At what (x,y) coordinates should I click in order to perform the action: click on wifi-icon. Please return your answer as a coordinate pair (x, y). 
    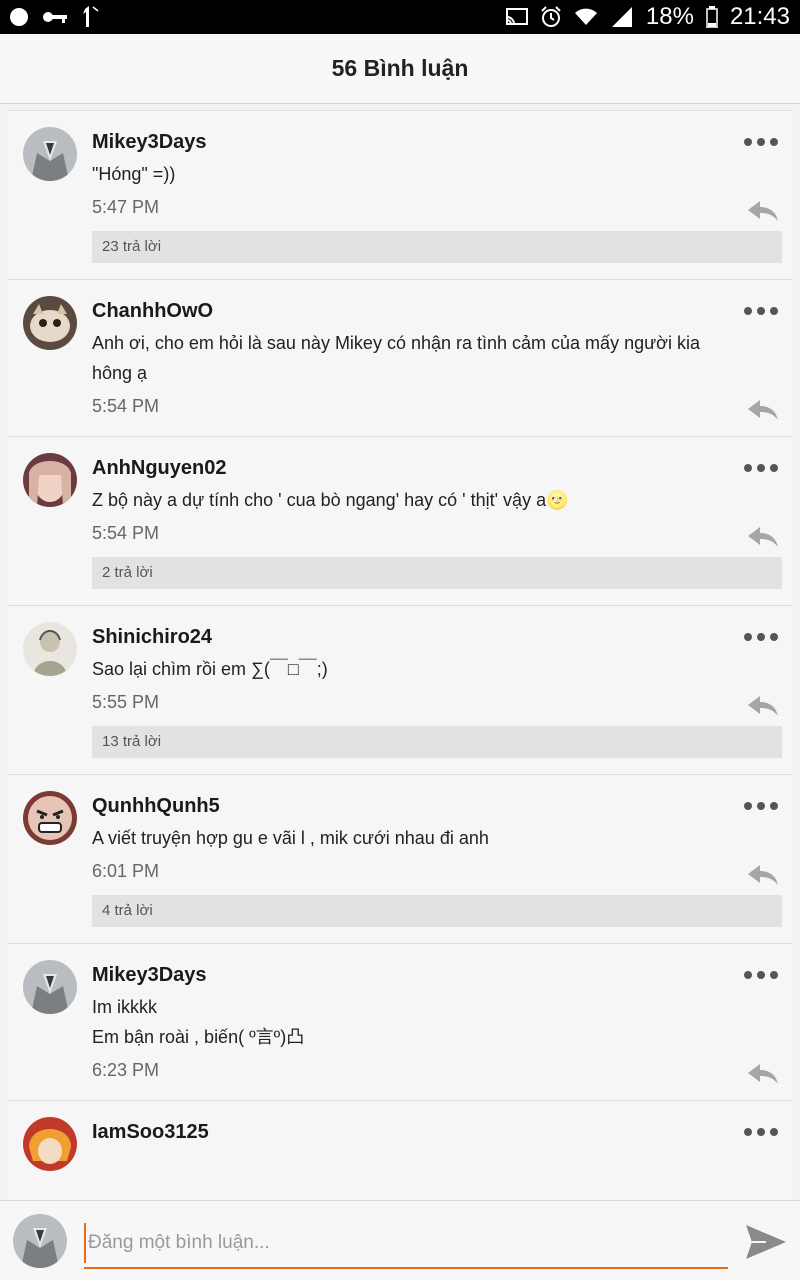
    Looking at the image, I should click on (586, 17).